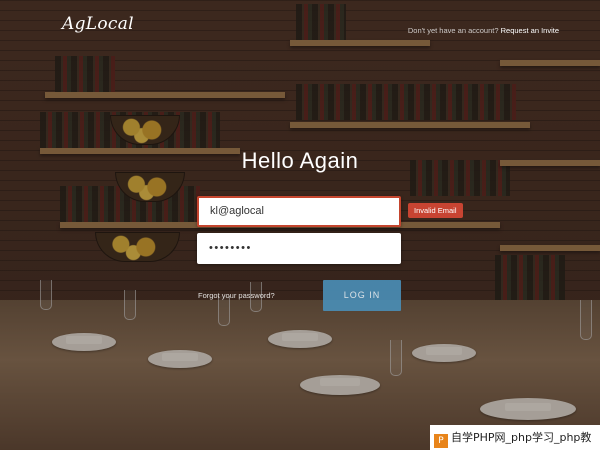 Image resolution: width=600 pixels, height=450 pixels. What do you see at coordinates (299, 248) in the screenshot?
I see `password-field: ••••••••` at bounding box center [299, 248].